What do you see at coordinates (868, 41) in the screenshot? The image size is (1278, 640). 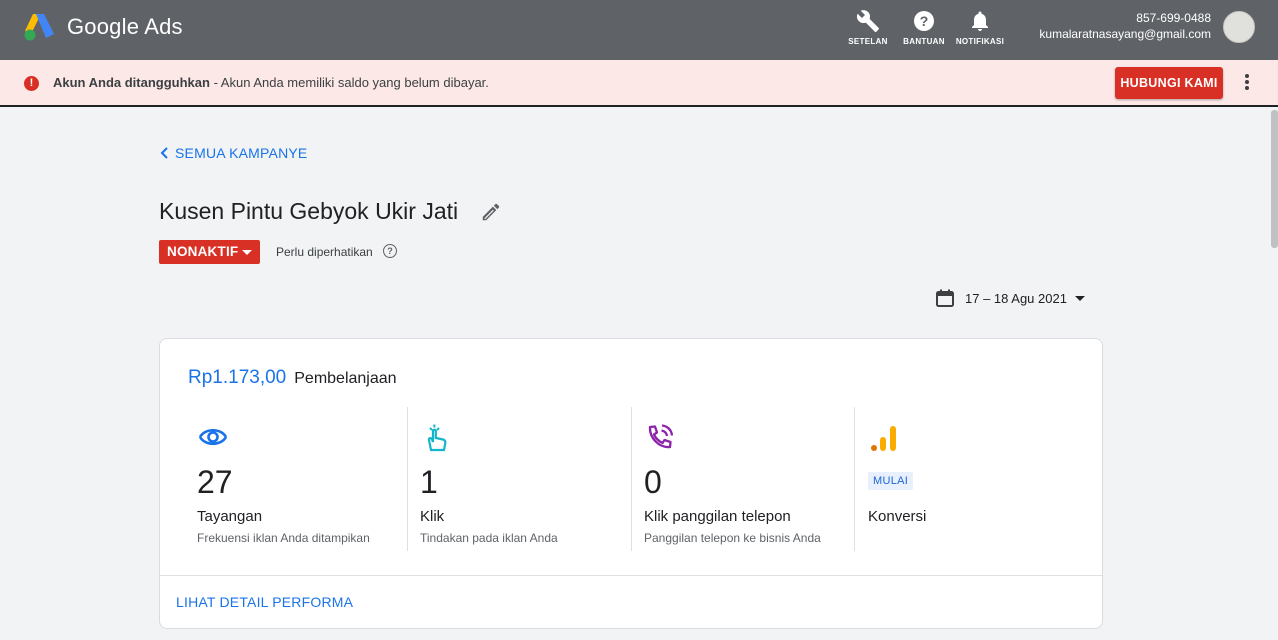 I see `settings-label: SETELAN` at bounding box center [868, 41].